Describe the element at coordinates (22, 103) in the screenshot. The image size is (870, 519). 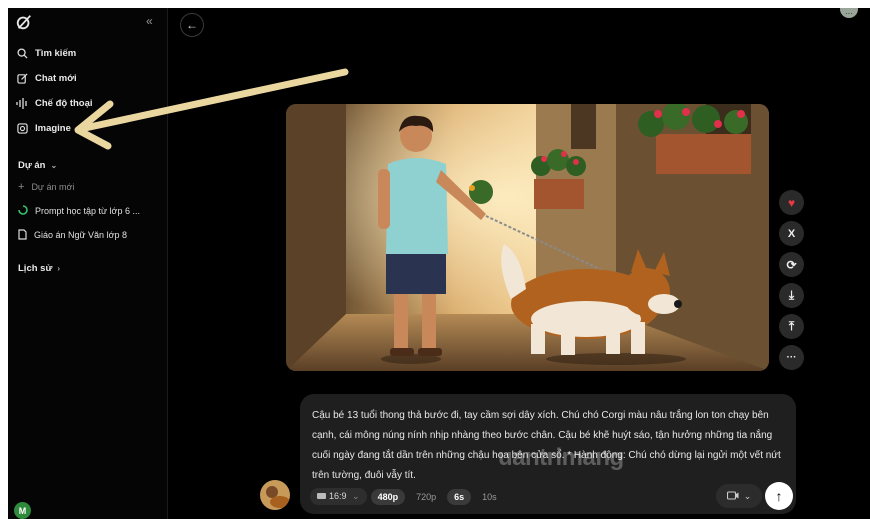
I see `voice-wave-icon` at that location.